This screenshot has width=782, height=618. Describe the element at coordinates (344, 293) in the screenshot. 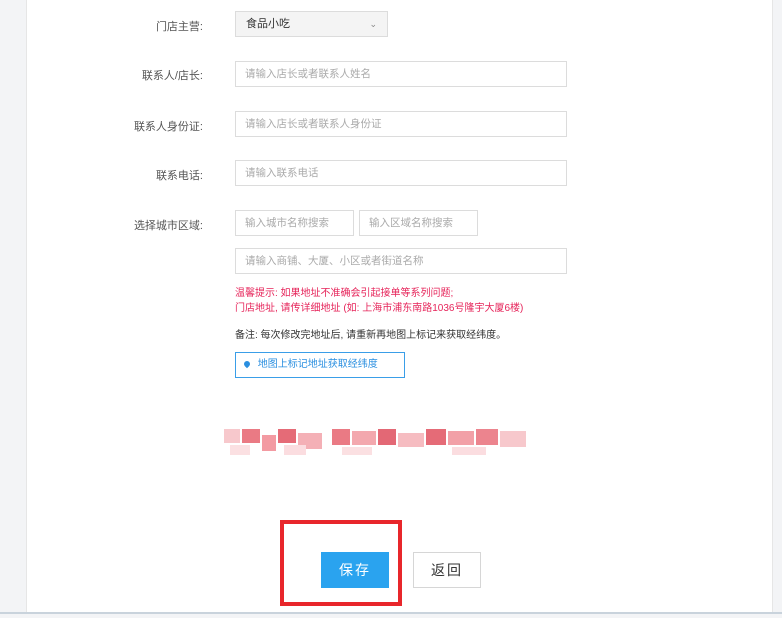

I see `warning-line-1: 温馨提示: 如果地址不准确会引起接单等系列问题;` at that location.